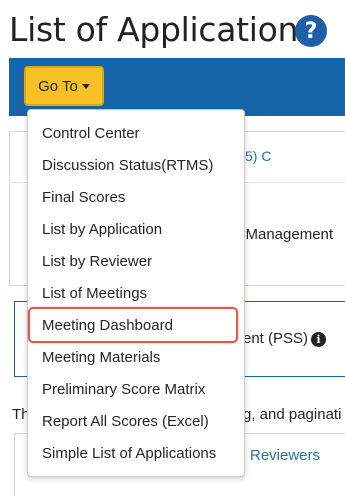 This screenshot has width=345, height=496. I want to click on menu-item-preliminary-score-matrix: Preliminary Score Matrix, so click(123, 390).